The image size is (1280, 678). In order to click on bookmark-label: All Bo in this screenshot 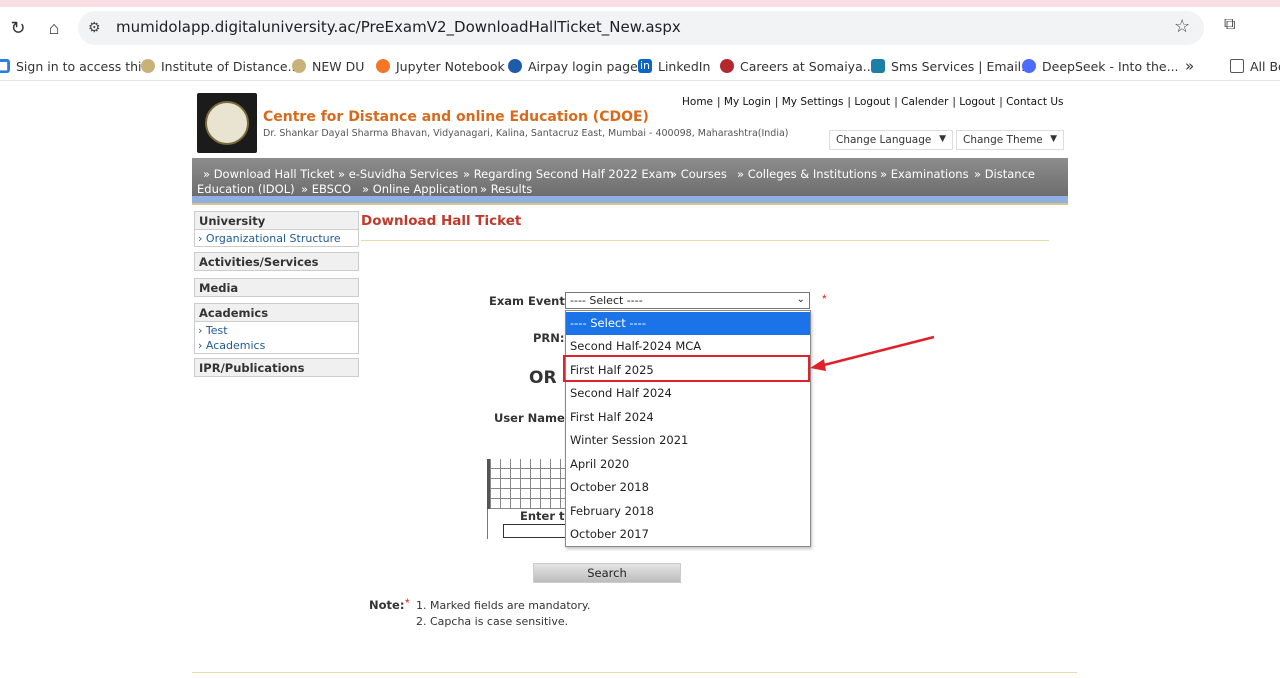, I will do `click(1265, 66)`.